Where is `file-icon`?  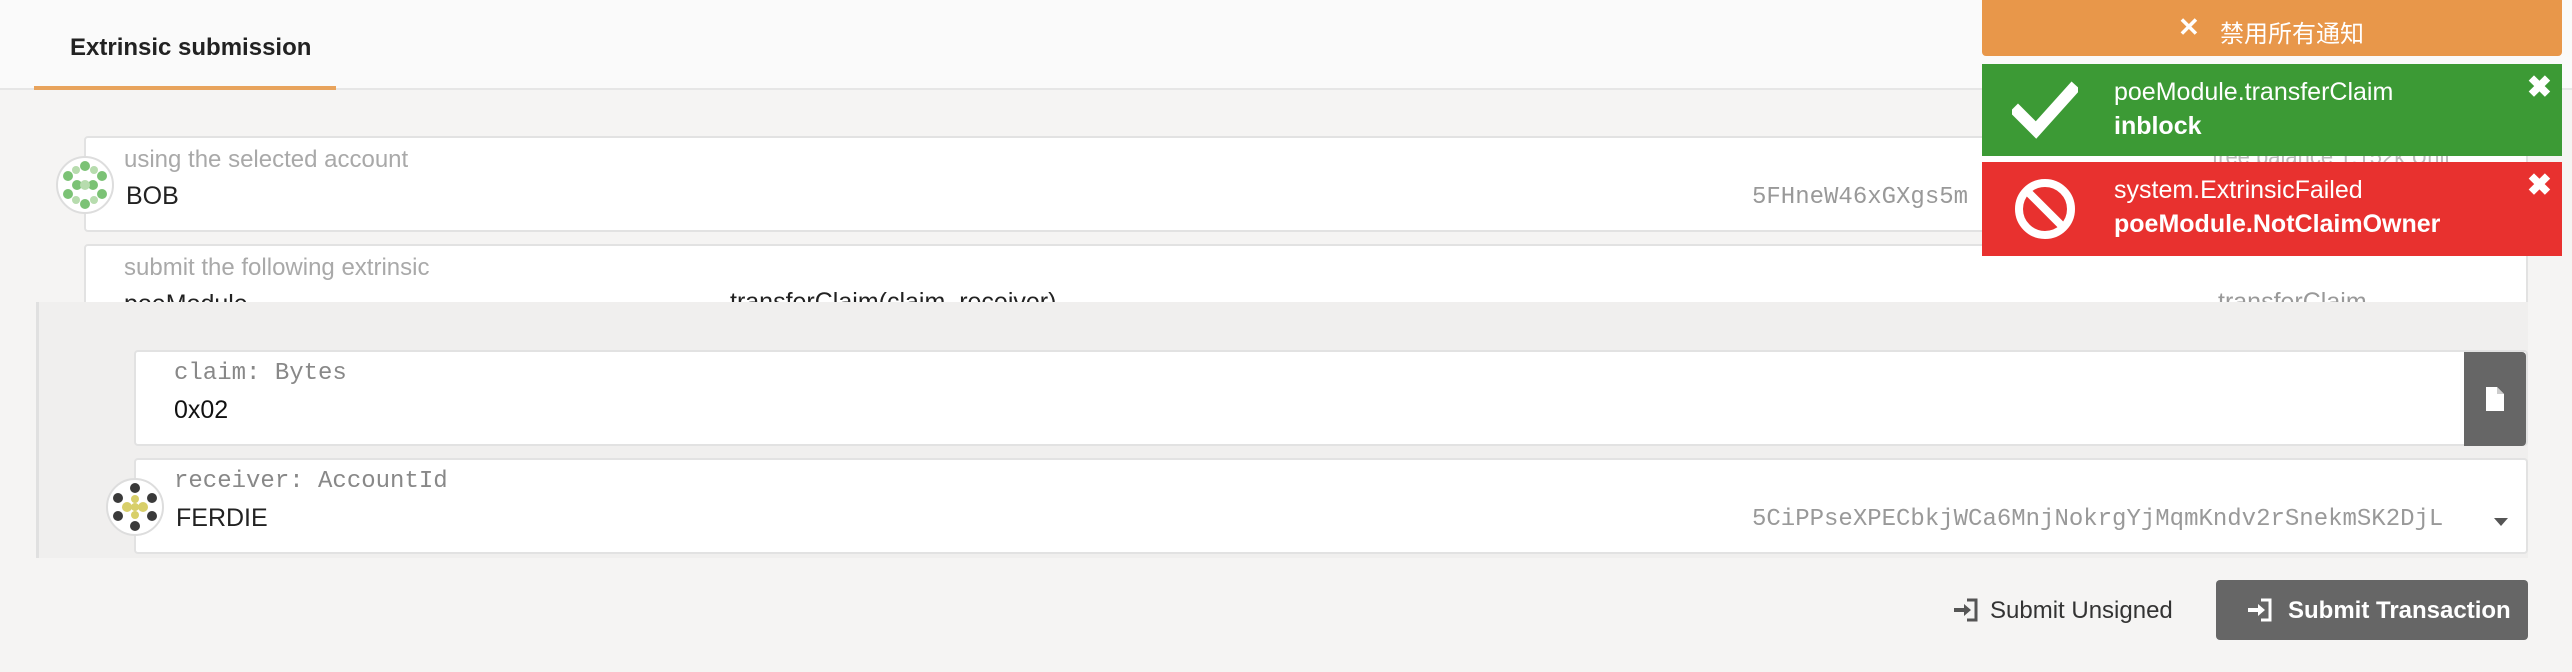 file-icon is located at coordinates (2495, 399).